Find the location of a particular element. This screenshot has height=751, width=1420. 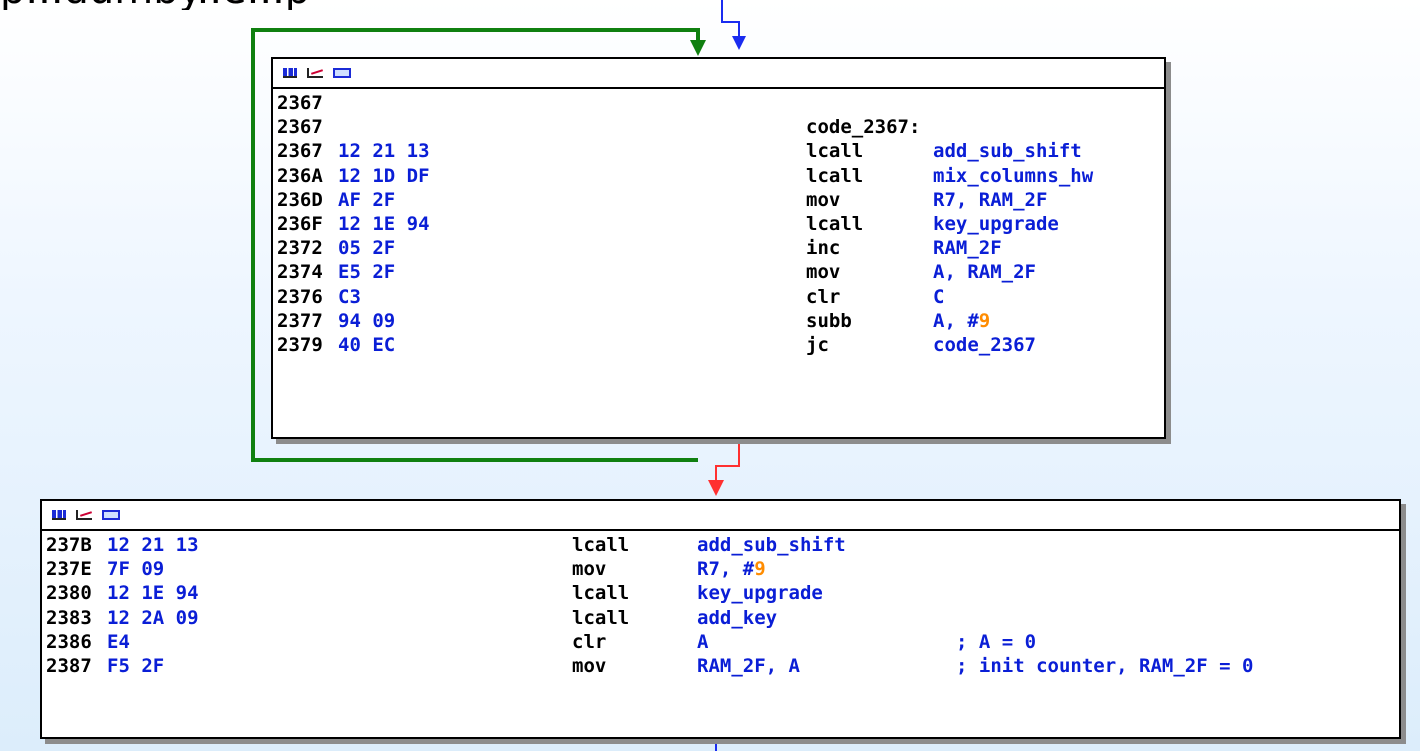

operands: RAM_2F is located at coordinates (967, 248).